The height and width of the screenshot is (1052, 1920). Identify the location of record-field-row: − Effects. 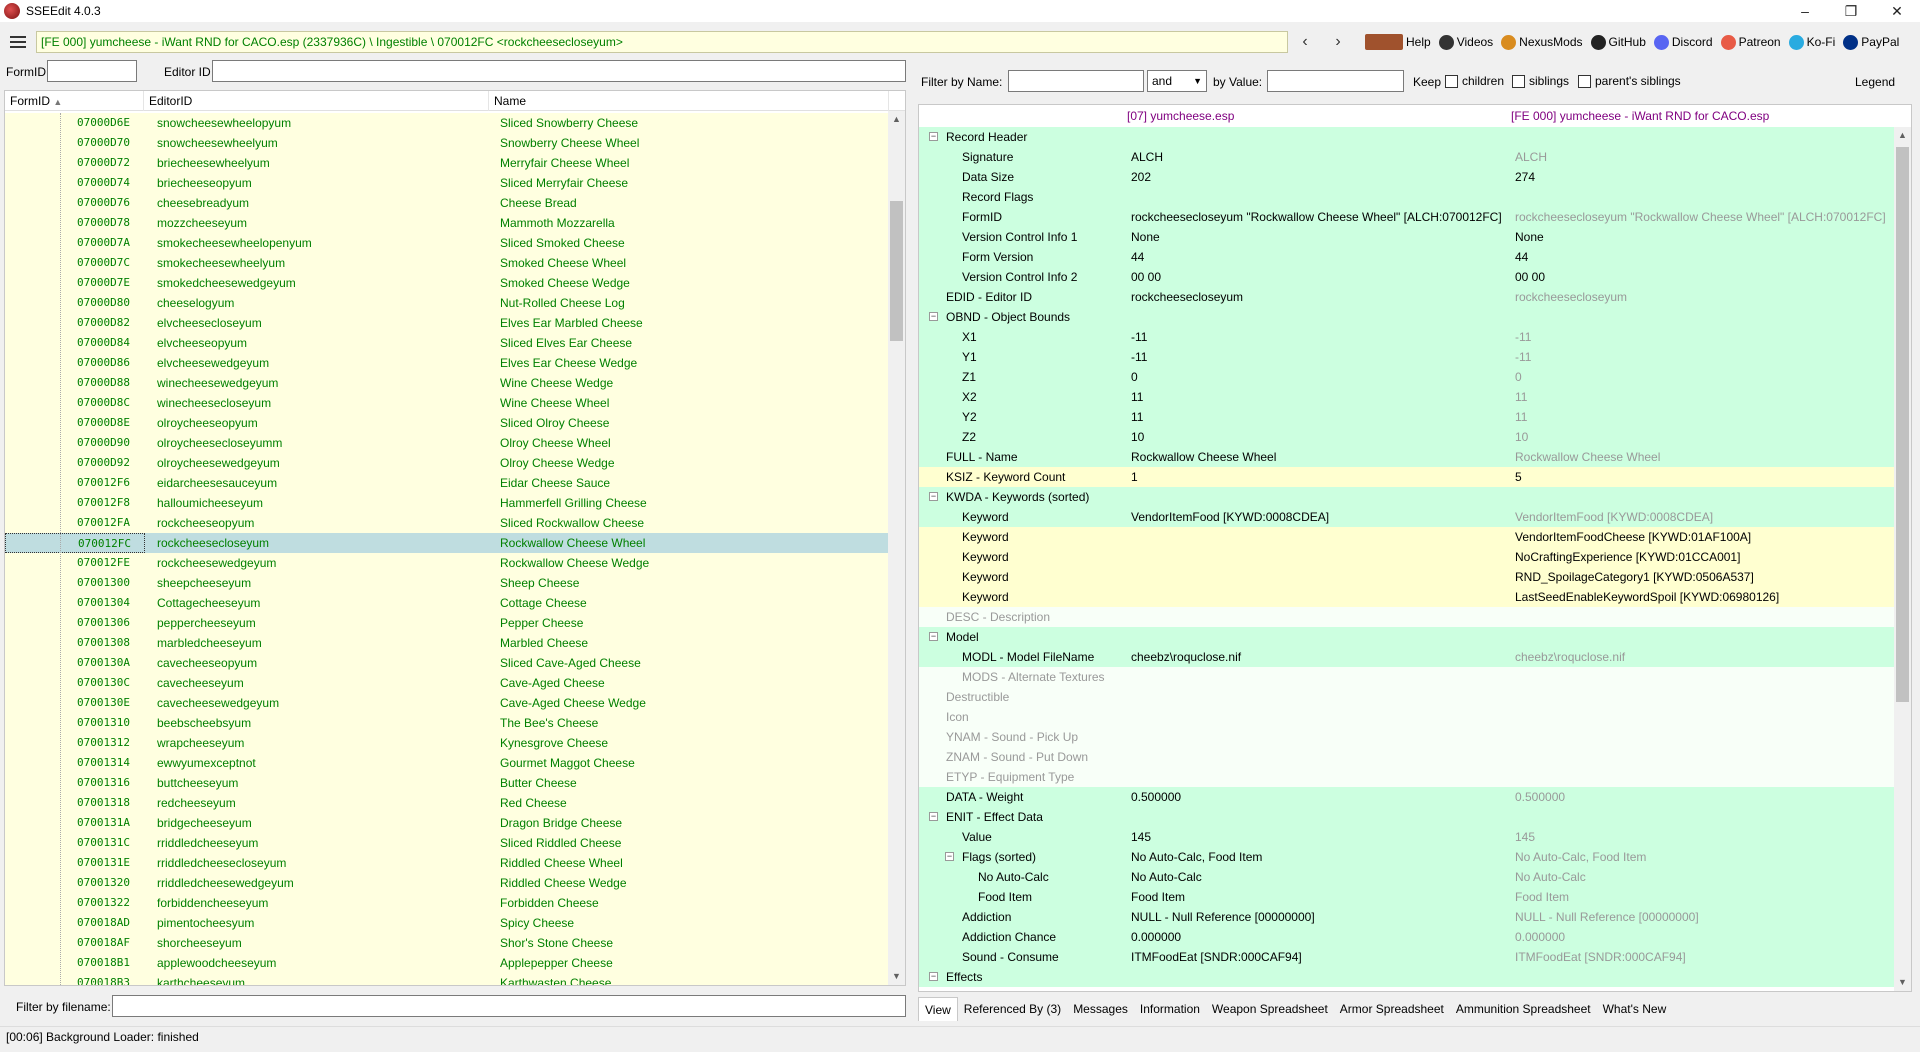
(1415, 977).